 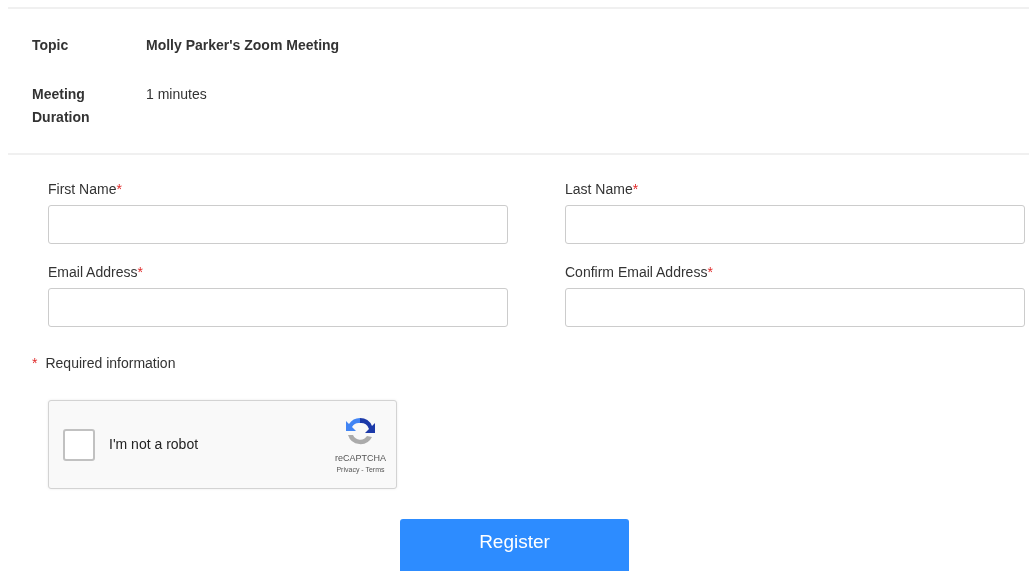 What do you see at coordinates (110, 363) in the screenshot?
I see `required-note: Required information` at bounding box center [110, 363].